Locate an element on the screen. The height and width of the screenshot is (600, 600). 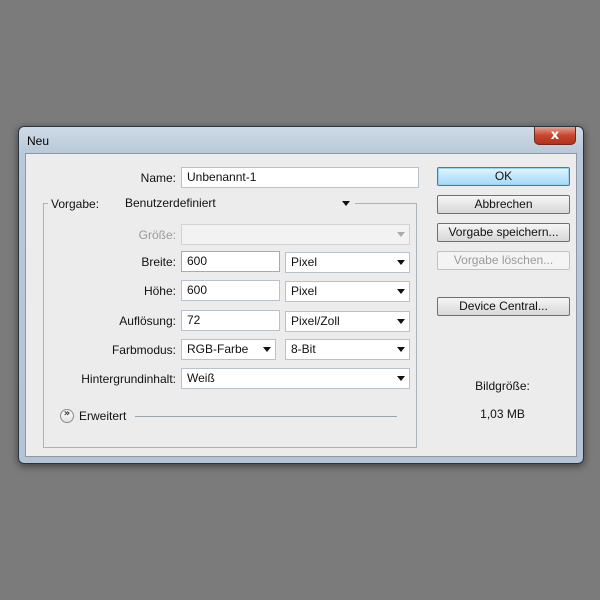
height-input: 600 is located at coordinates (230, 290).